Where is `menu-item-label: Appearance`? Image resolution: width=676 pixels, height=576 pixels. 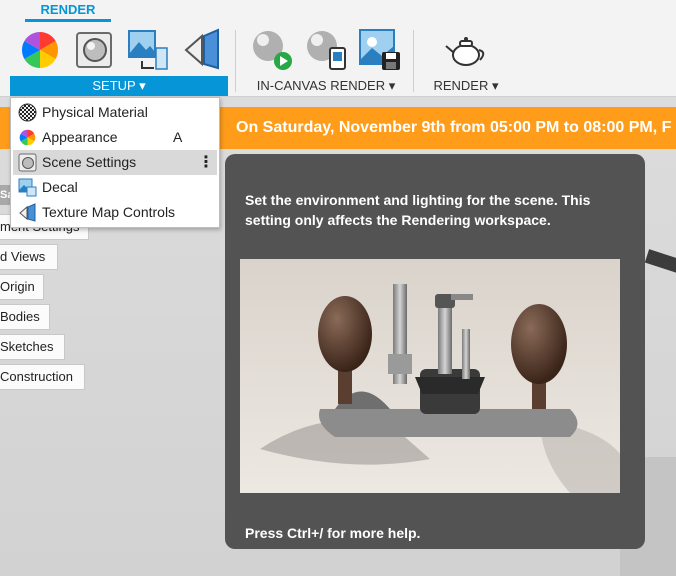
menu-item-label: Appearance is located at coordinates (80, 137).